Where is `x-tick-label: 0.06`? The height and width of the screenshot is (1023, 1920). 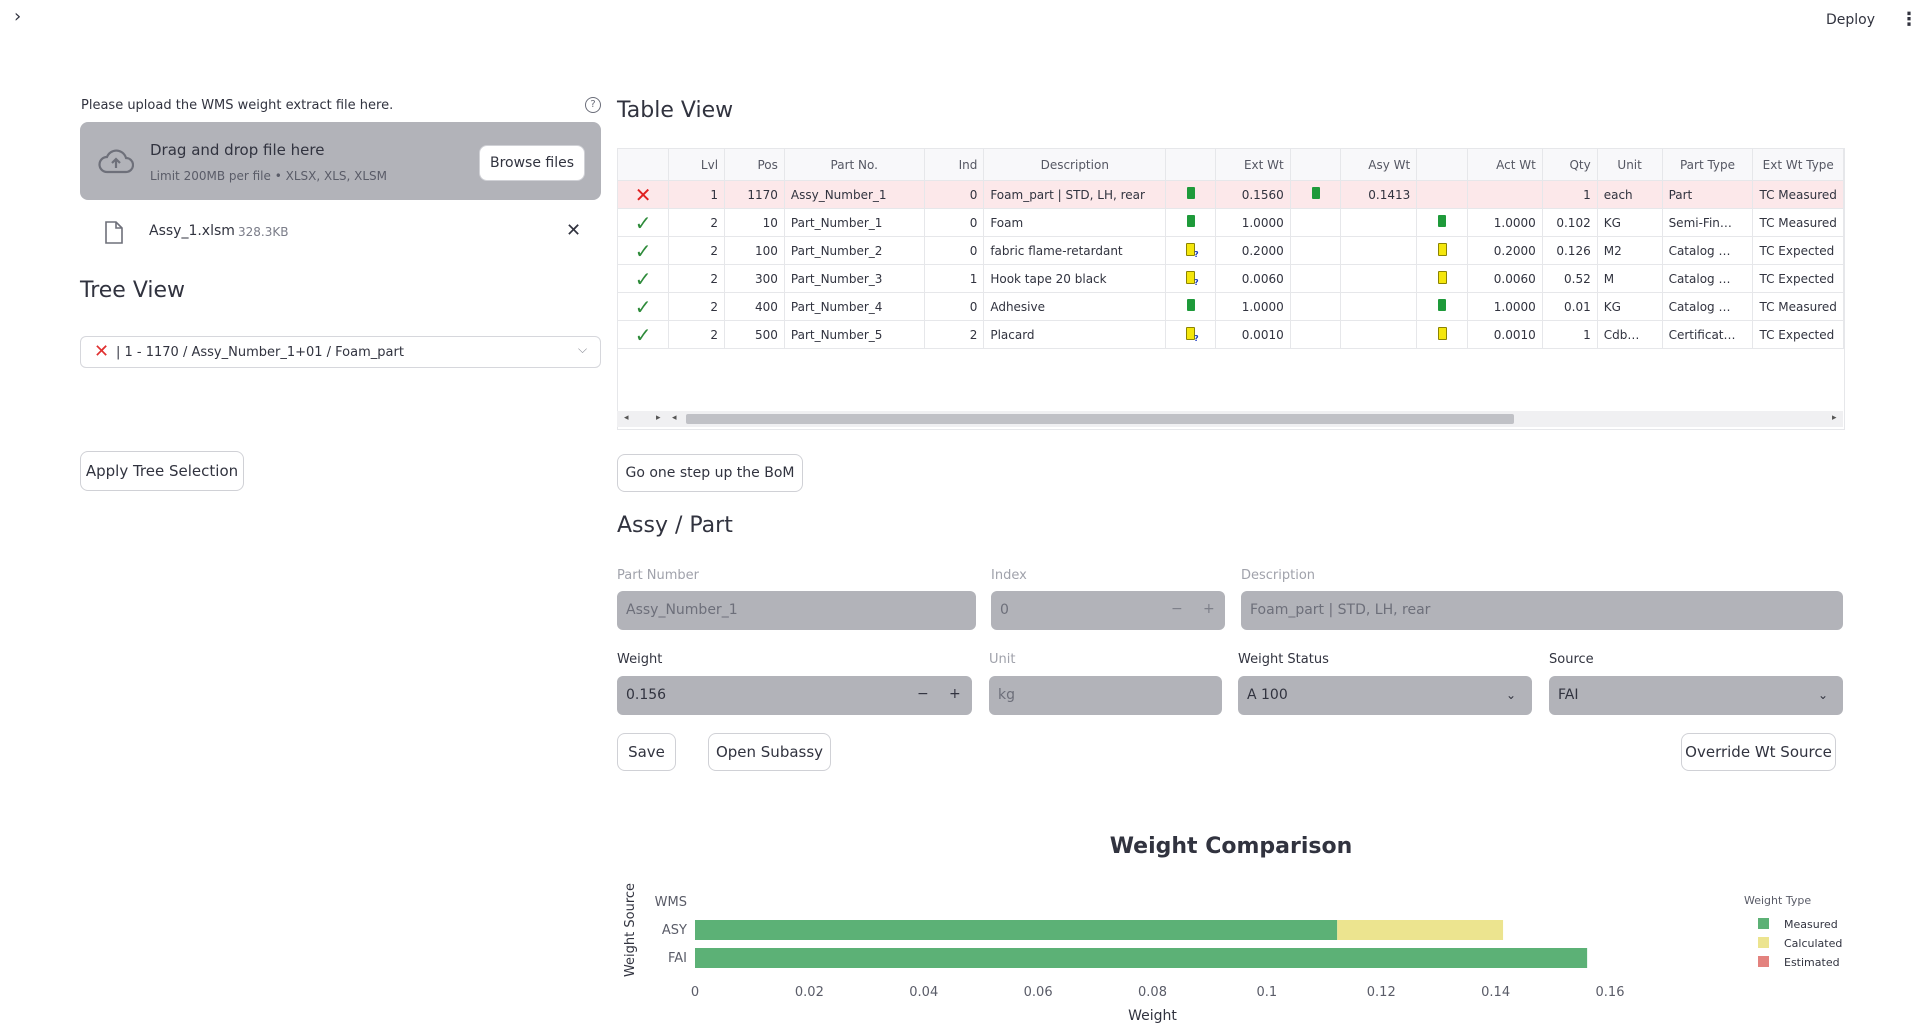 x-tick-label: 0.06 is located at coordinates (1038, 992).